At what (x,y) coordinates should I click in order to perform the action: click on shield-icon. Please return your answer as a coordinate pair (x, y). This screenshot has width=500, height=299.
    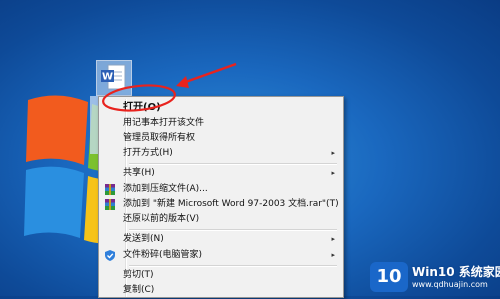
    Looking at the image, I should click on (110, 255).